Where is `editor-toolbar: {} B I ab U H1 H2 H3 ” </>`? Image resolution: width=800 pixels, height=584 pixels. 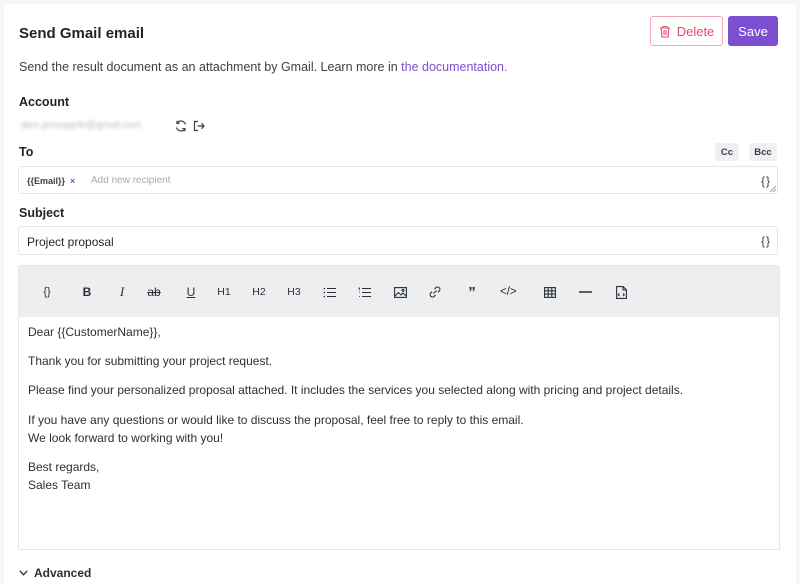
editor-toolbar: {} B I ab U H1 H2 H3 ” </> is located at coordinates (399, 291).